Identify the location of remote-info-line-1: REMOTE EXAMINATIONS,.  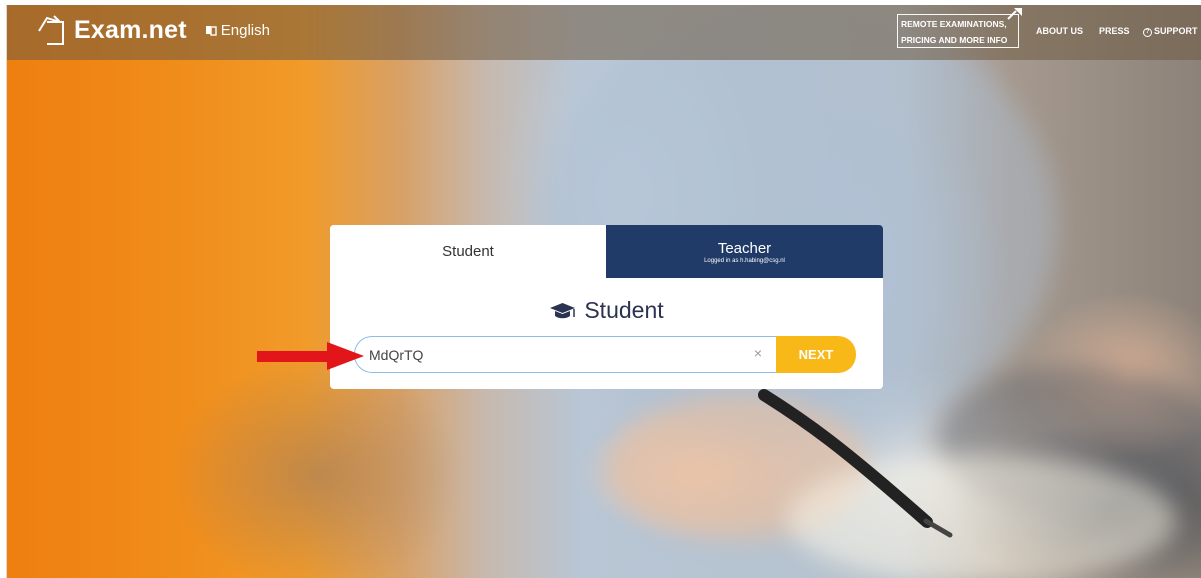
(954, 24).